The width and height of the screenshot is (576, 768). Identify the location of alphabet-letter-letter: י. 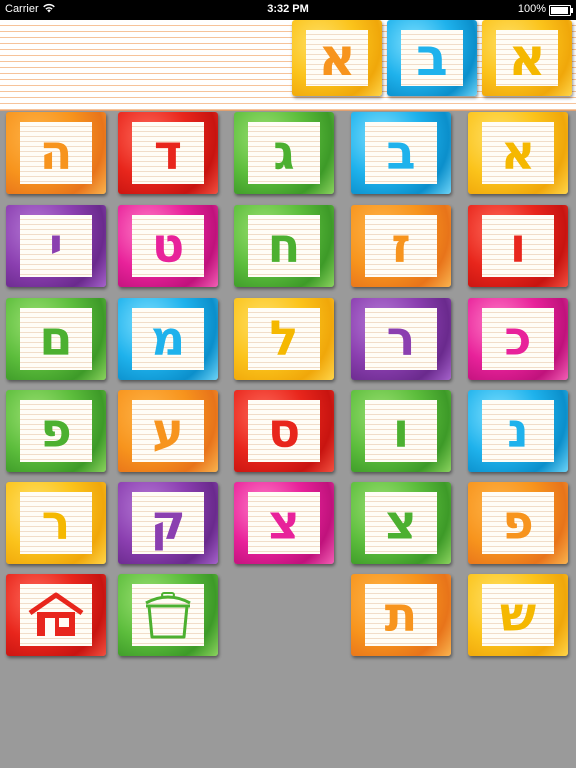
(56, 246).